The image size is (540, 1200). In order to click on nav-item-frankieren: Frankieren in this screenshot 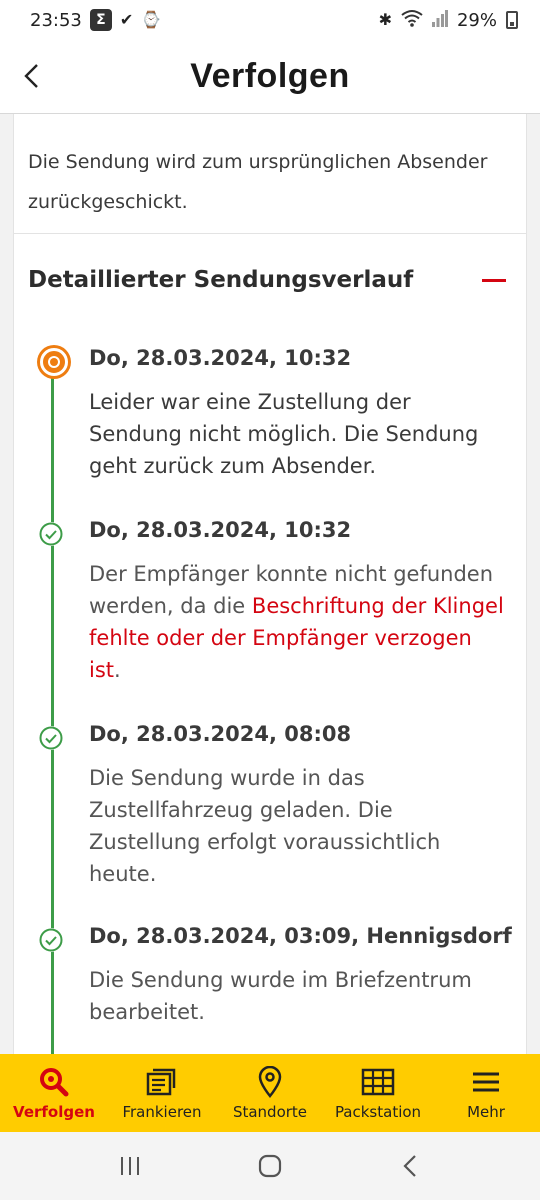, I will do `click(162, 1093)`.